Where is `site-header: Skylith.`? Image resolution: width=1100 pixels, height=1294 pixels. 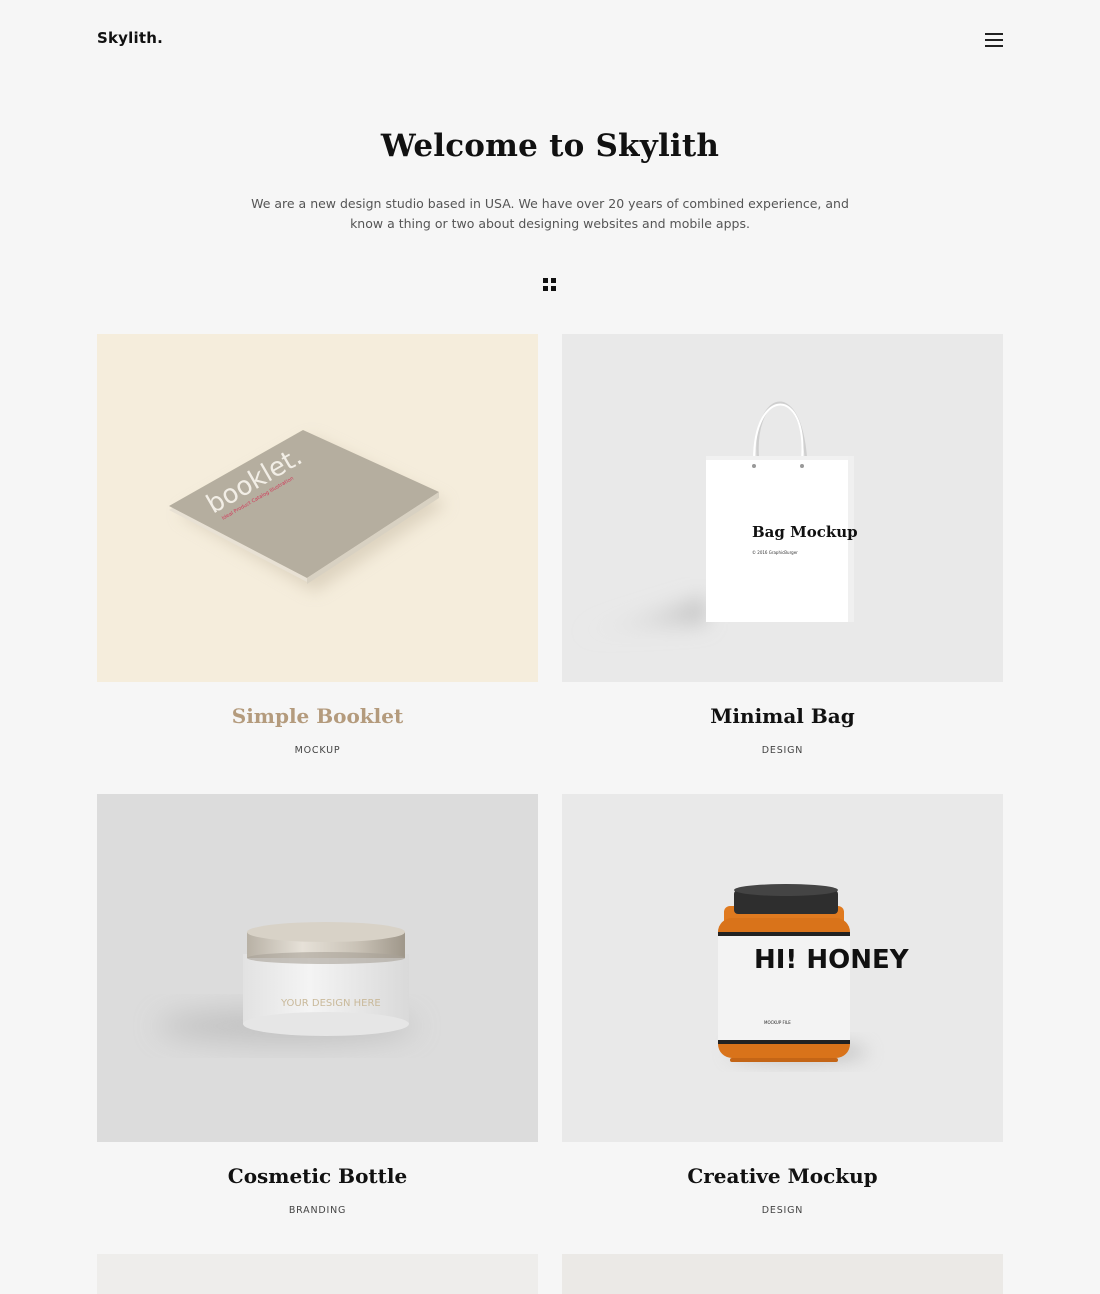 site-header: Skylith. is located at coordinates (550, 40).